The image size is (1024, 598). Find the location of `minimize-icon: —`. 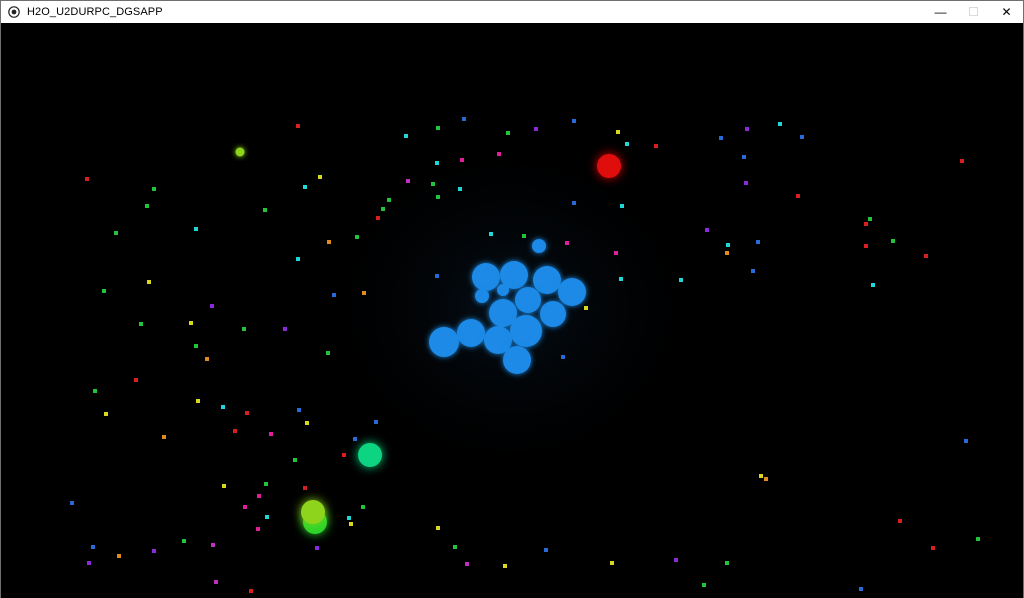

minimize-icon: — is located at coordinates (940, 12).